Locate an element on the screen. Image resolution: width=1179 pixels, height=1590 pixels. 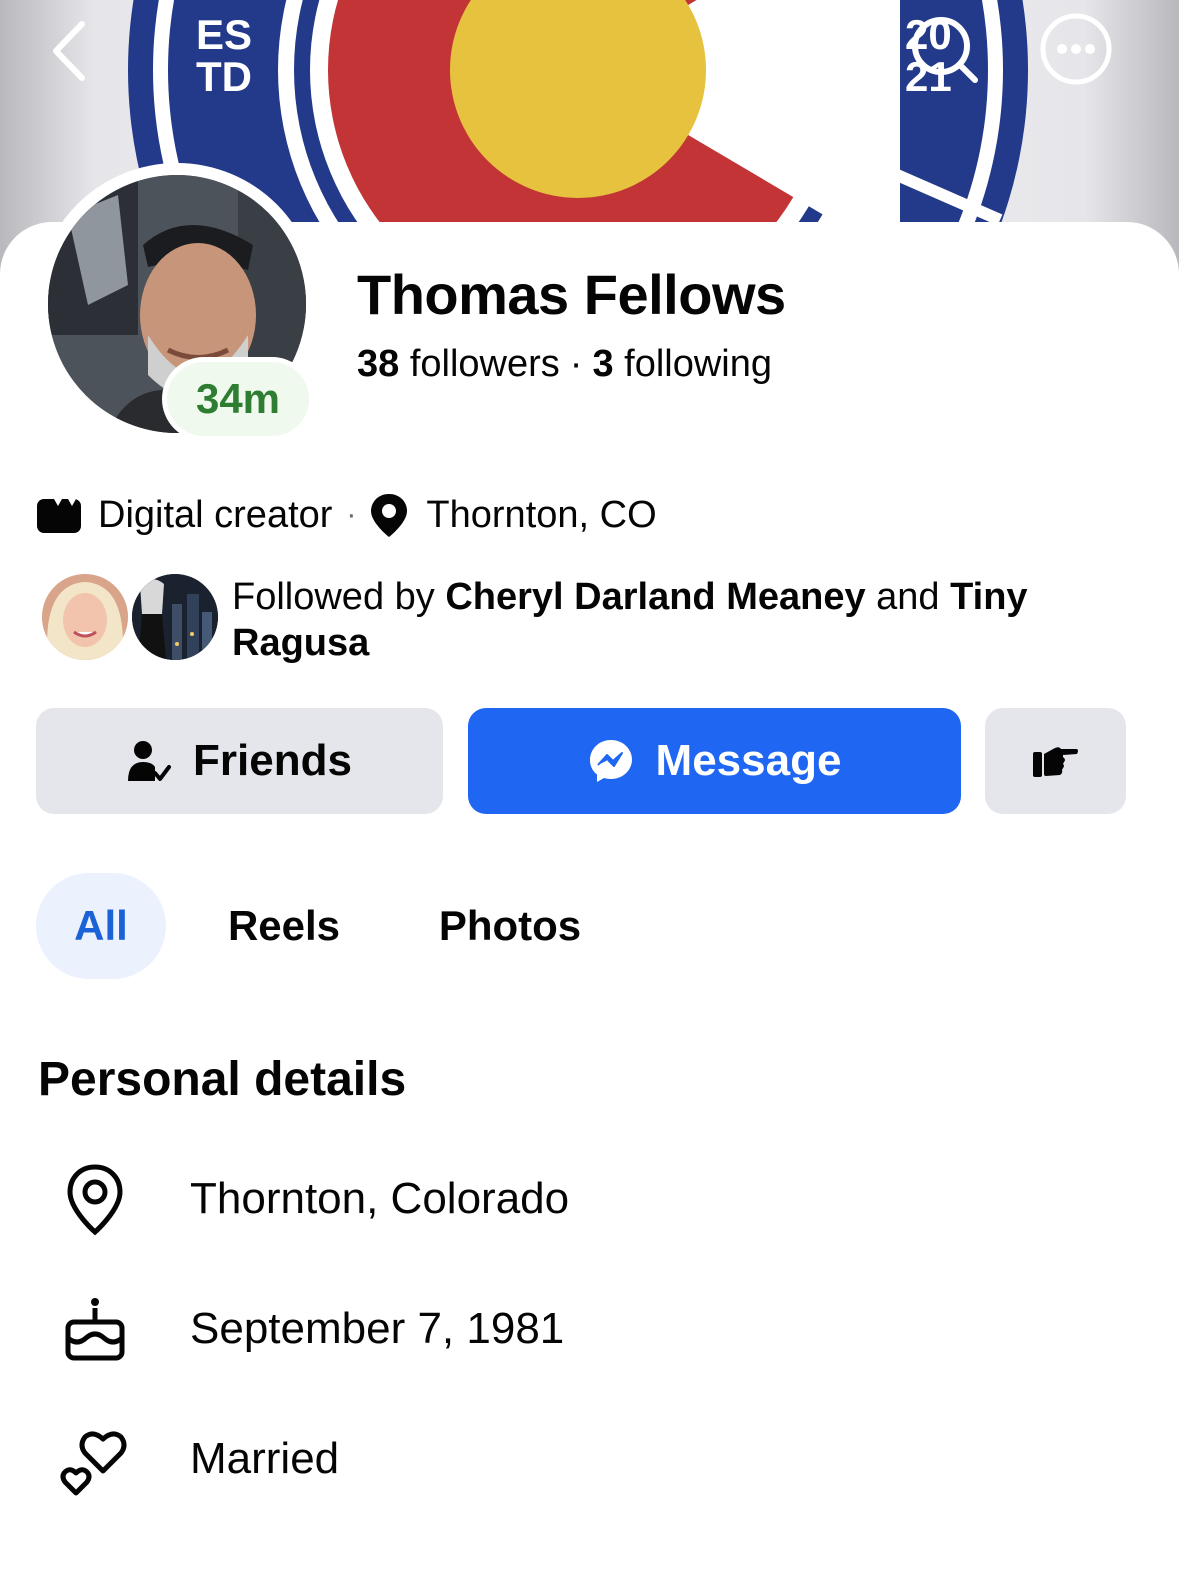
detail-relationship-text: Married is located at coordinates (265, 1458).